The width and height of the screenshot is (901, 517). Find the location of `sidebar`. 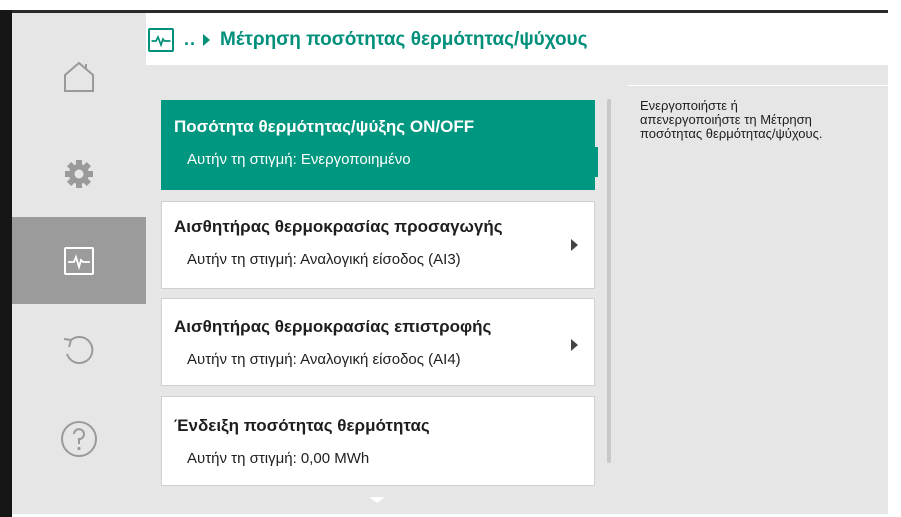

sidebar is located at coordinates (79, 263).